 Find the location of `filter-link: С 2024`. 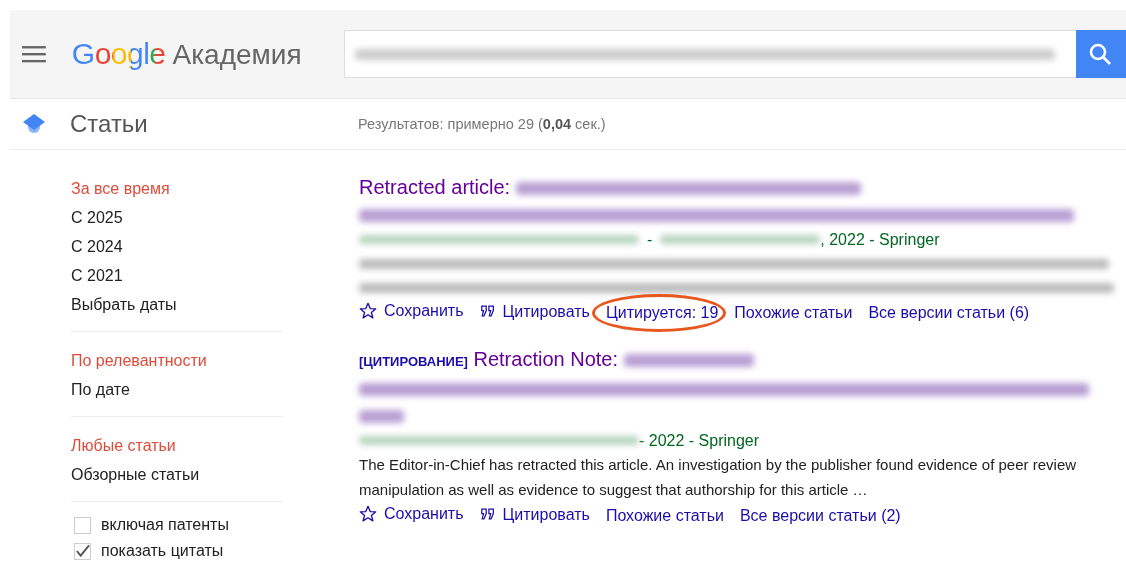

filter-link: С 2024 is located at coordinates (177, 246).